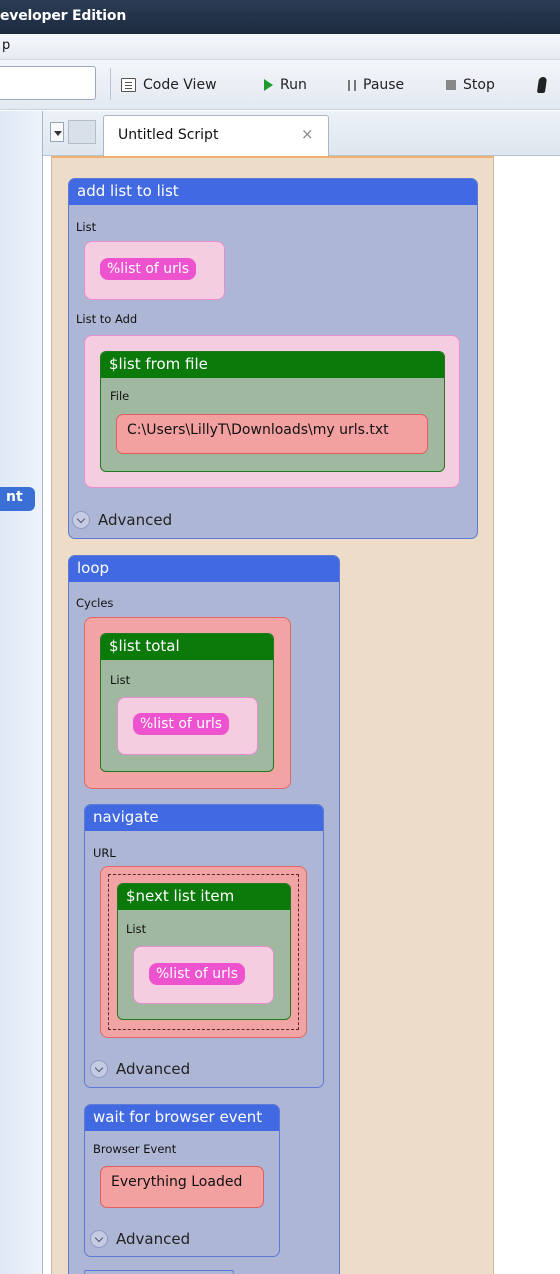 This screenshot has height=1274, width=560. What do you see at coordinates (180, 85) in the screenshot?
I see `code-view-label: Code View` at bounding box center [180, 85].